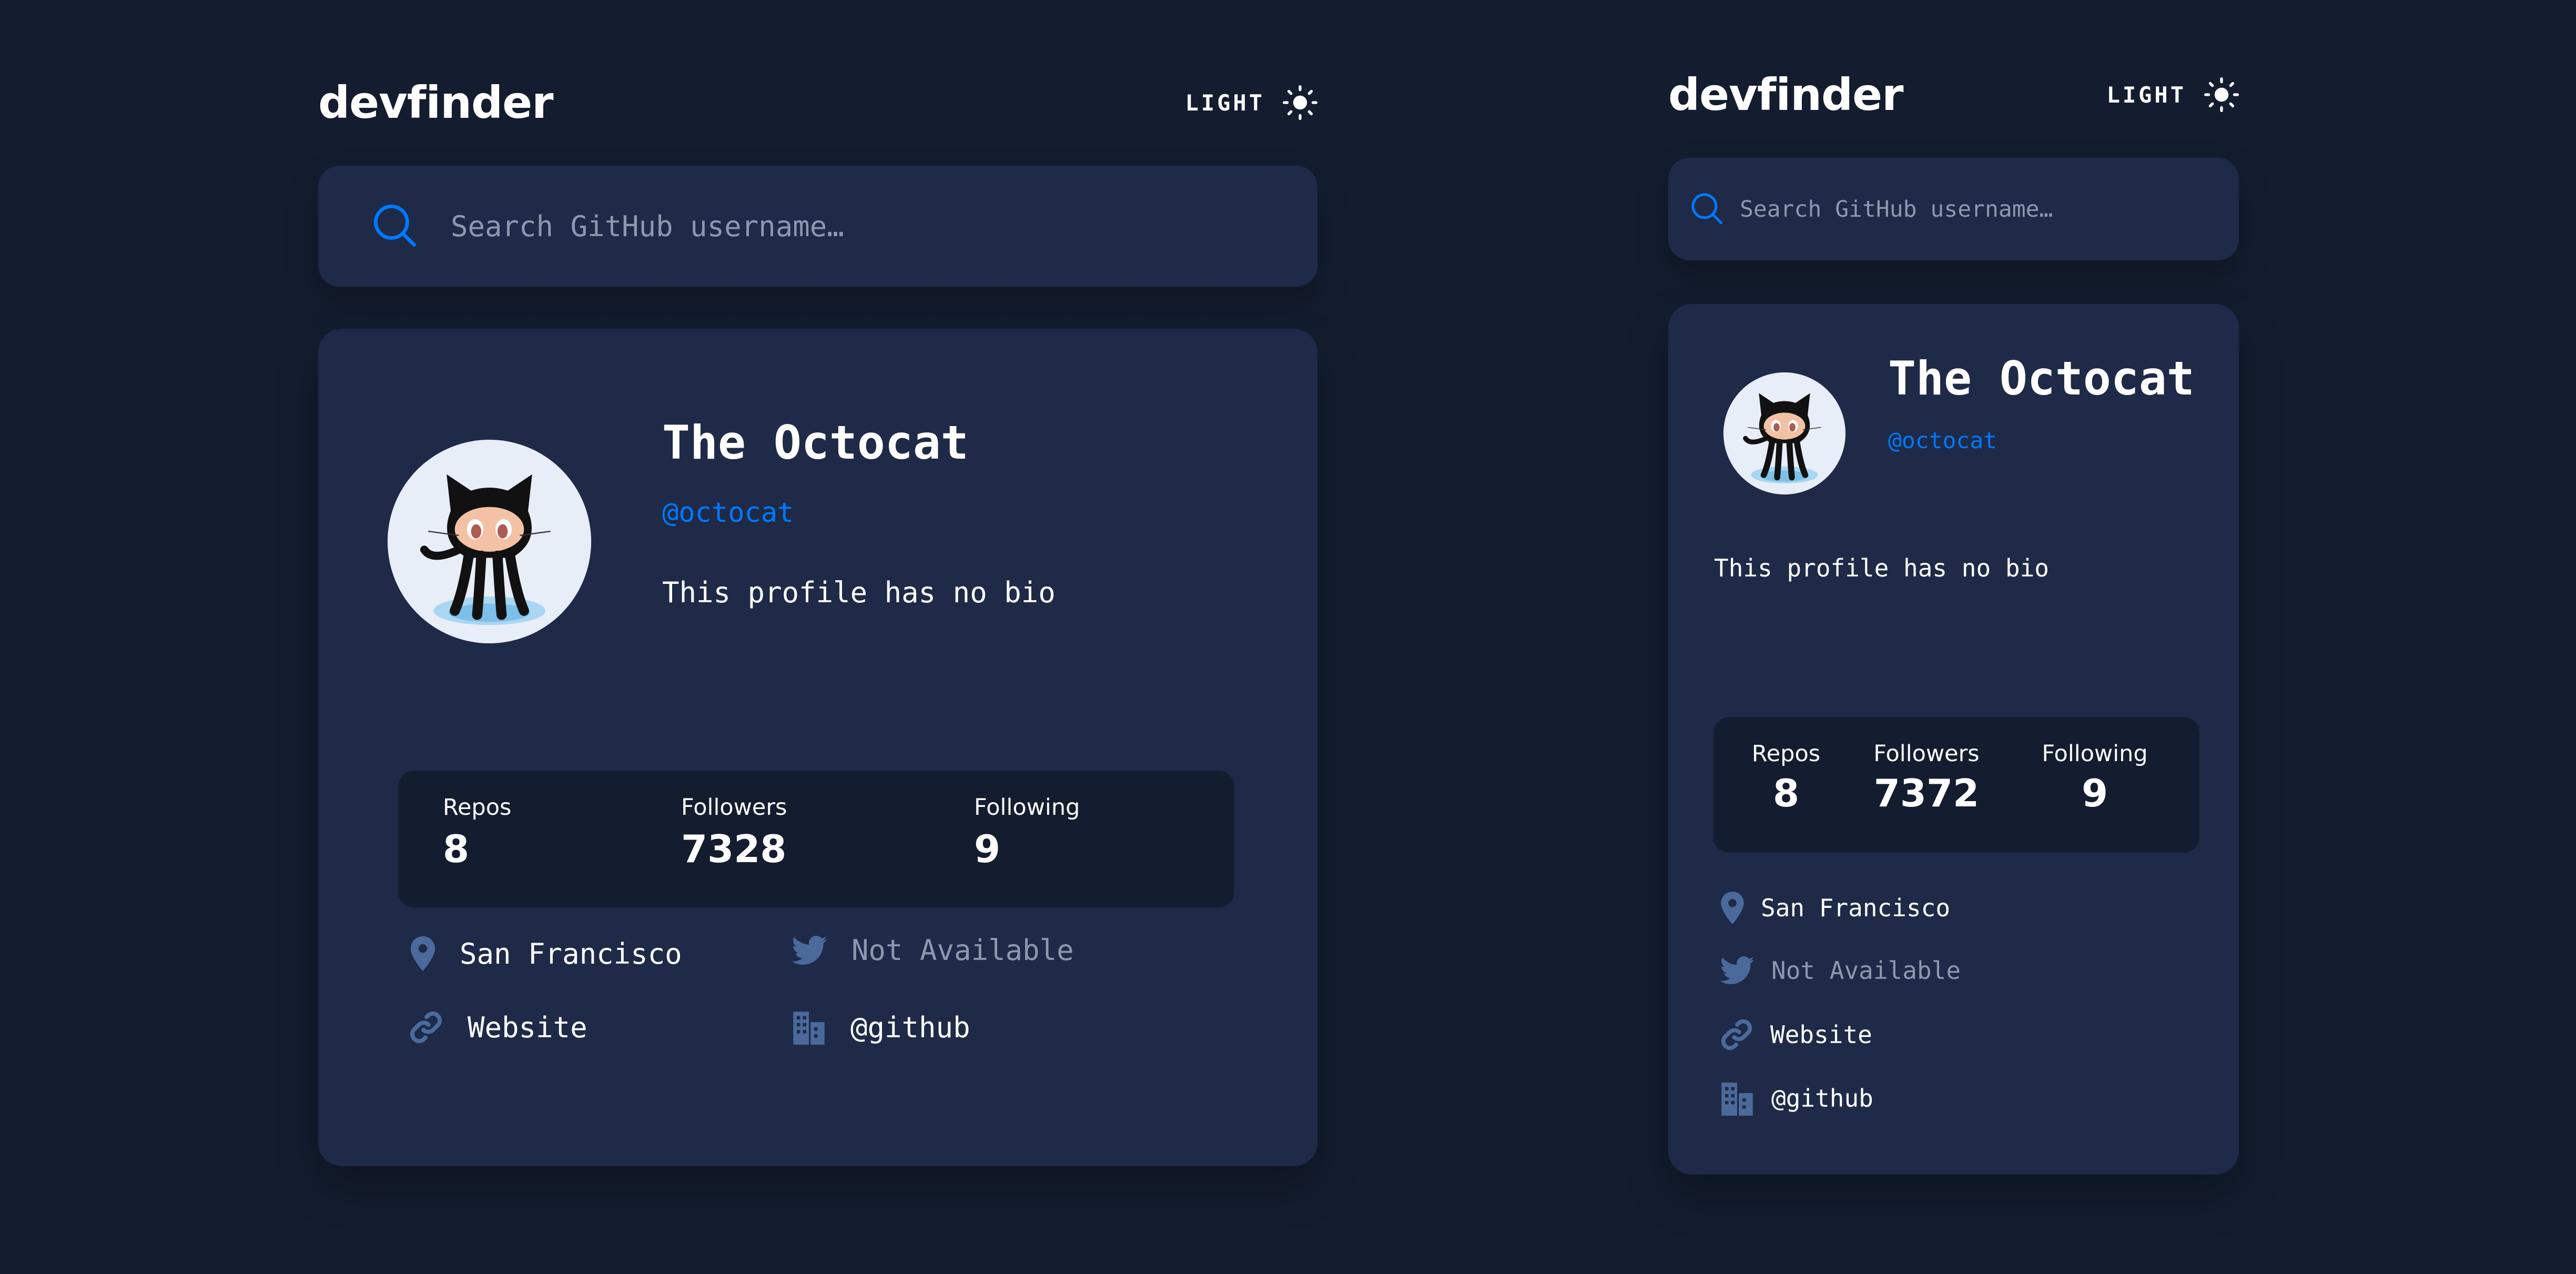  I want to click on stats-panel: Repos 8 Followers 7328 Following 9, so click(816, 839).